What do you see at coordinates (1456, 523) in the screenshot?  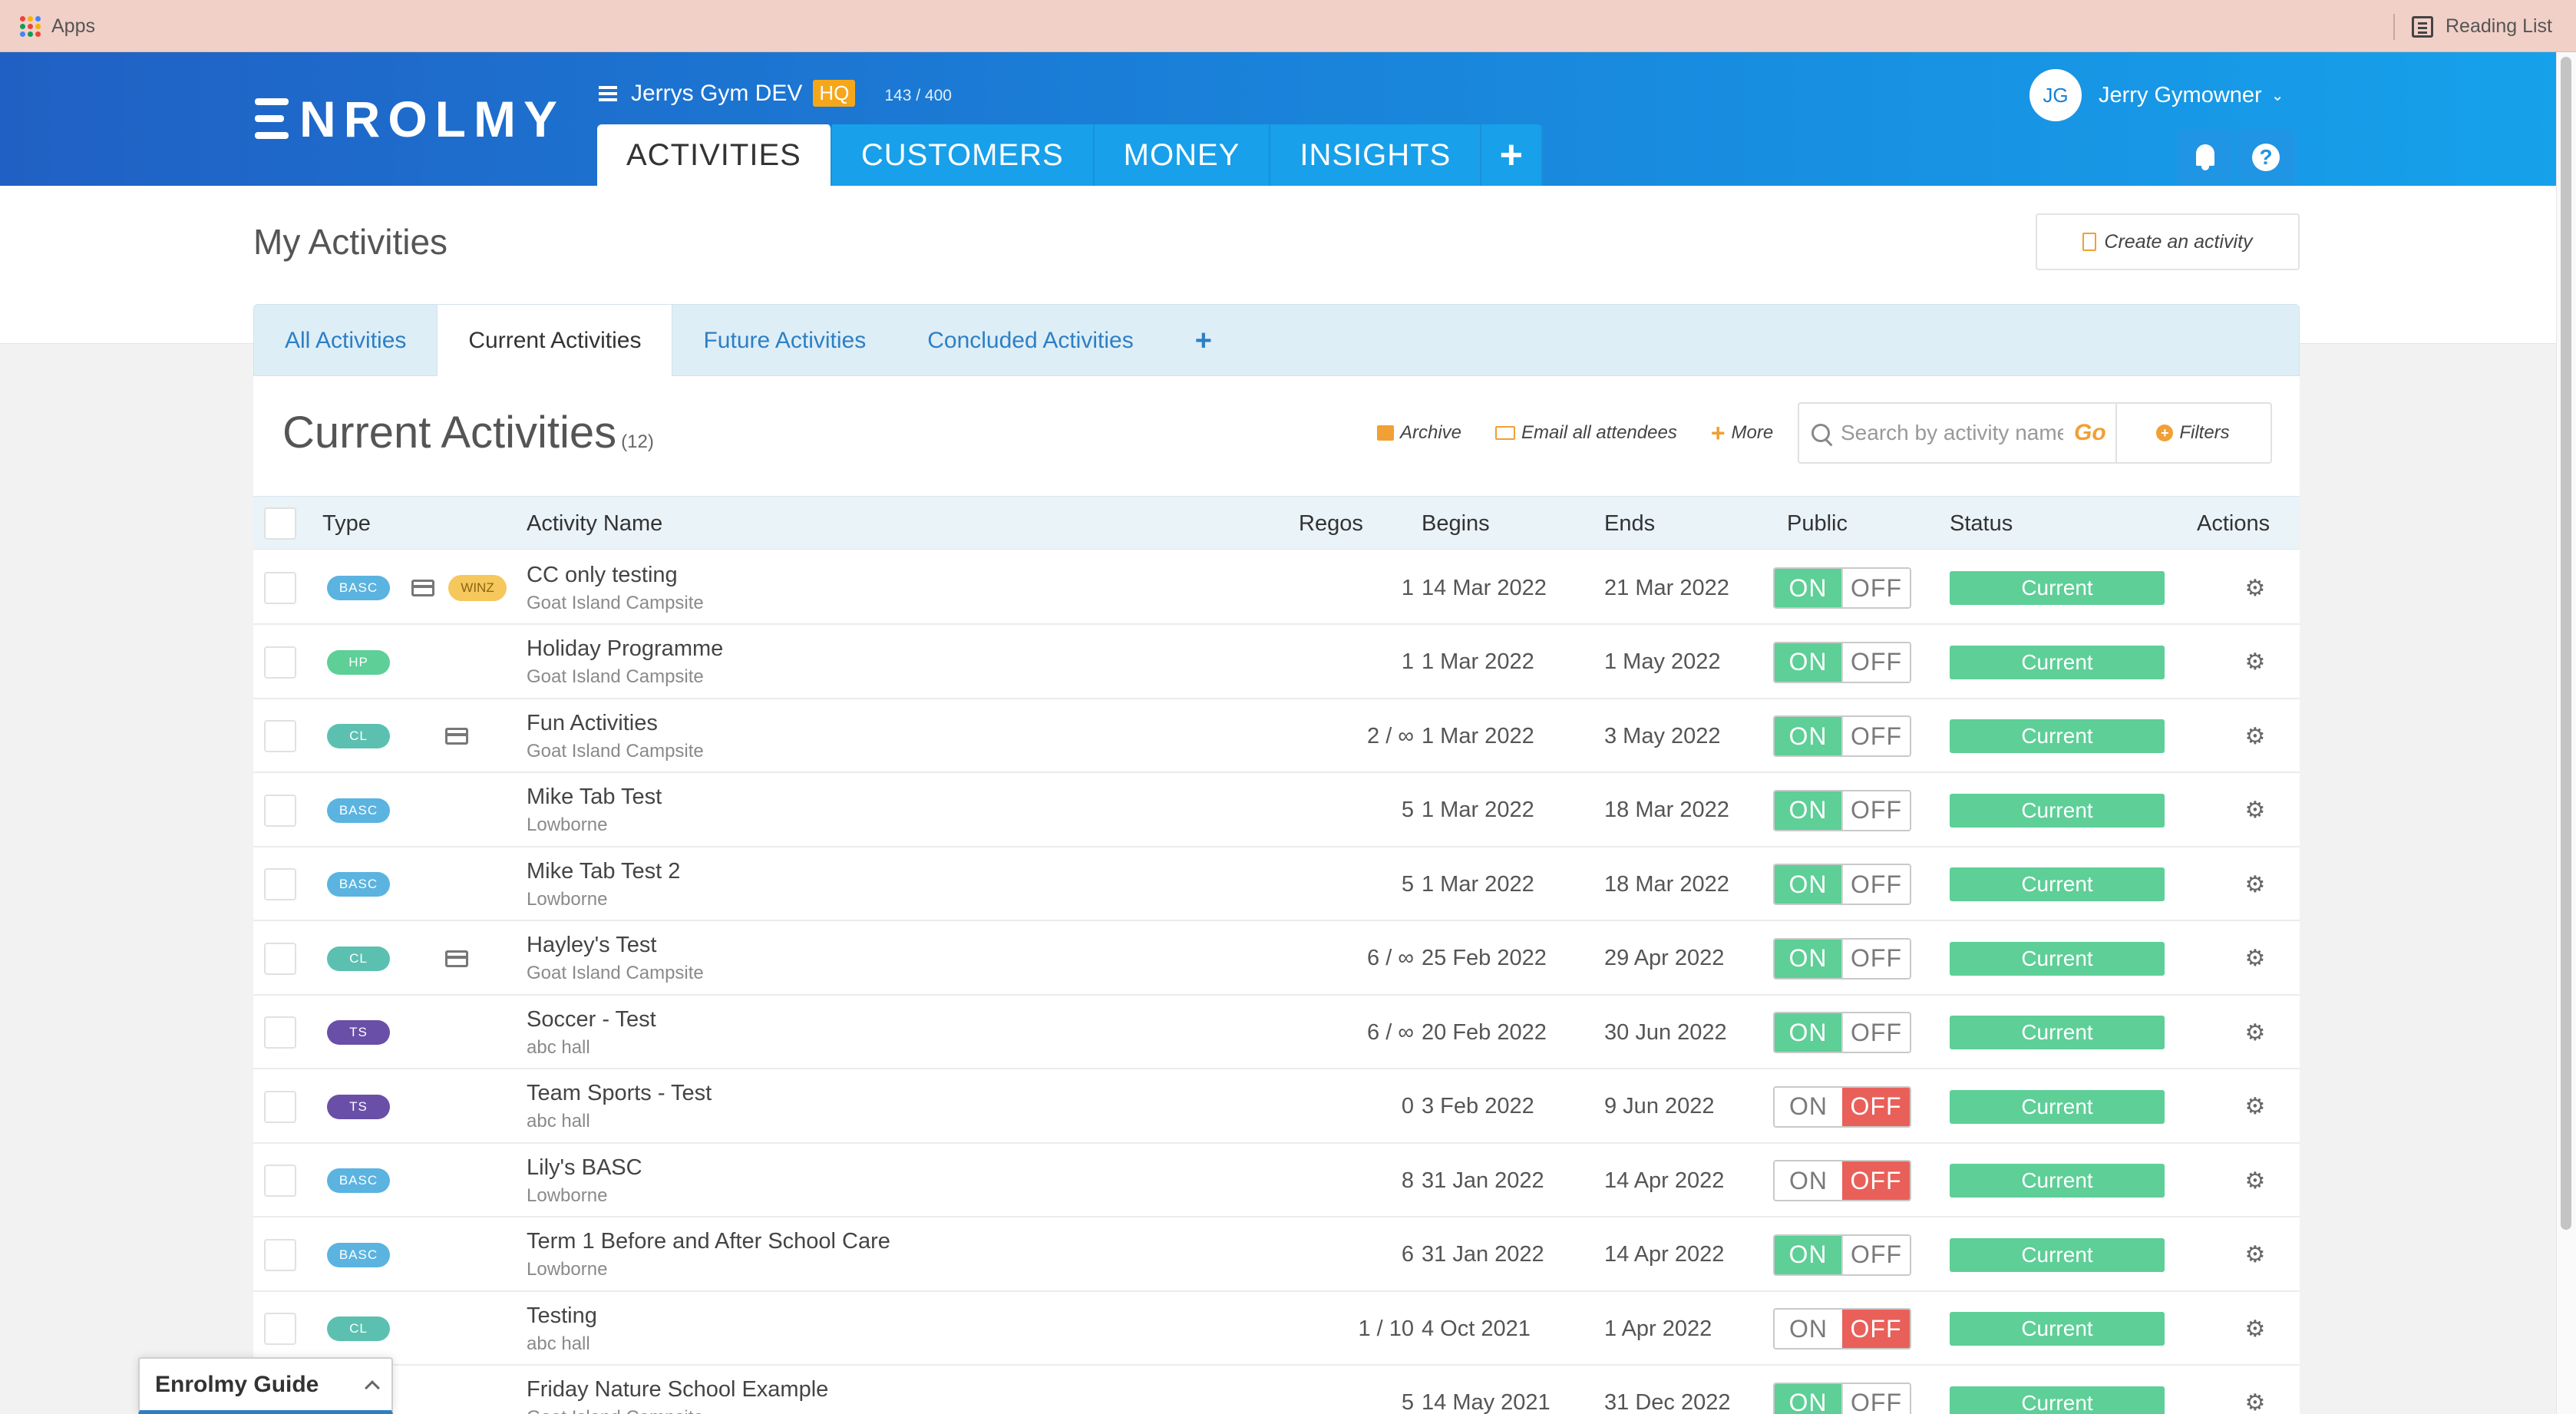 I see `col-begins: Begins` at bounding box center [1456, 523].